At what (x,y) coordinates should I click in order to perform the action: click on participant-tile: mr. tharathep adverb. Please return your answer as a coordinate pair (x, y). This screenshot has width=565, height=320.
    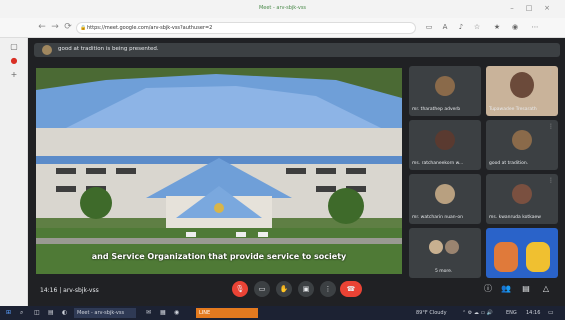
    Looking at the image, I should click on (445, 91).